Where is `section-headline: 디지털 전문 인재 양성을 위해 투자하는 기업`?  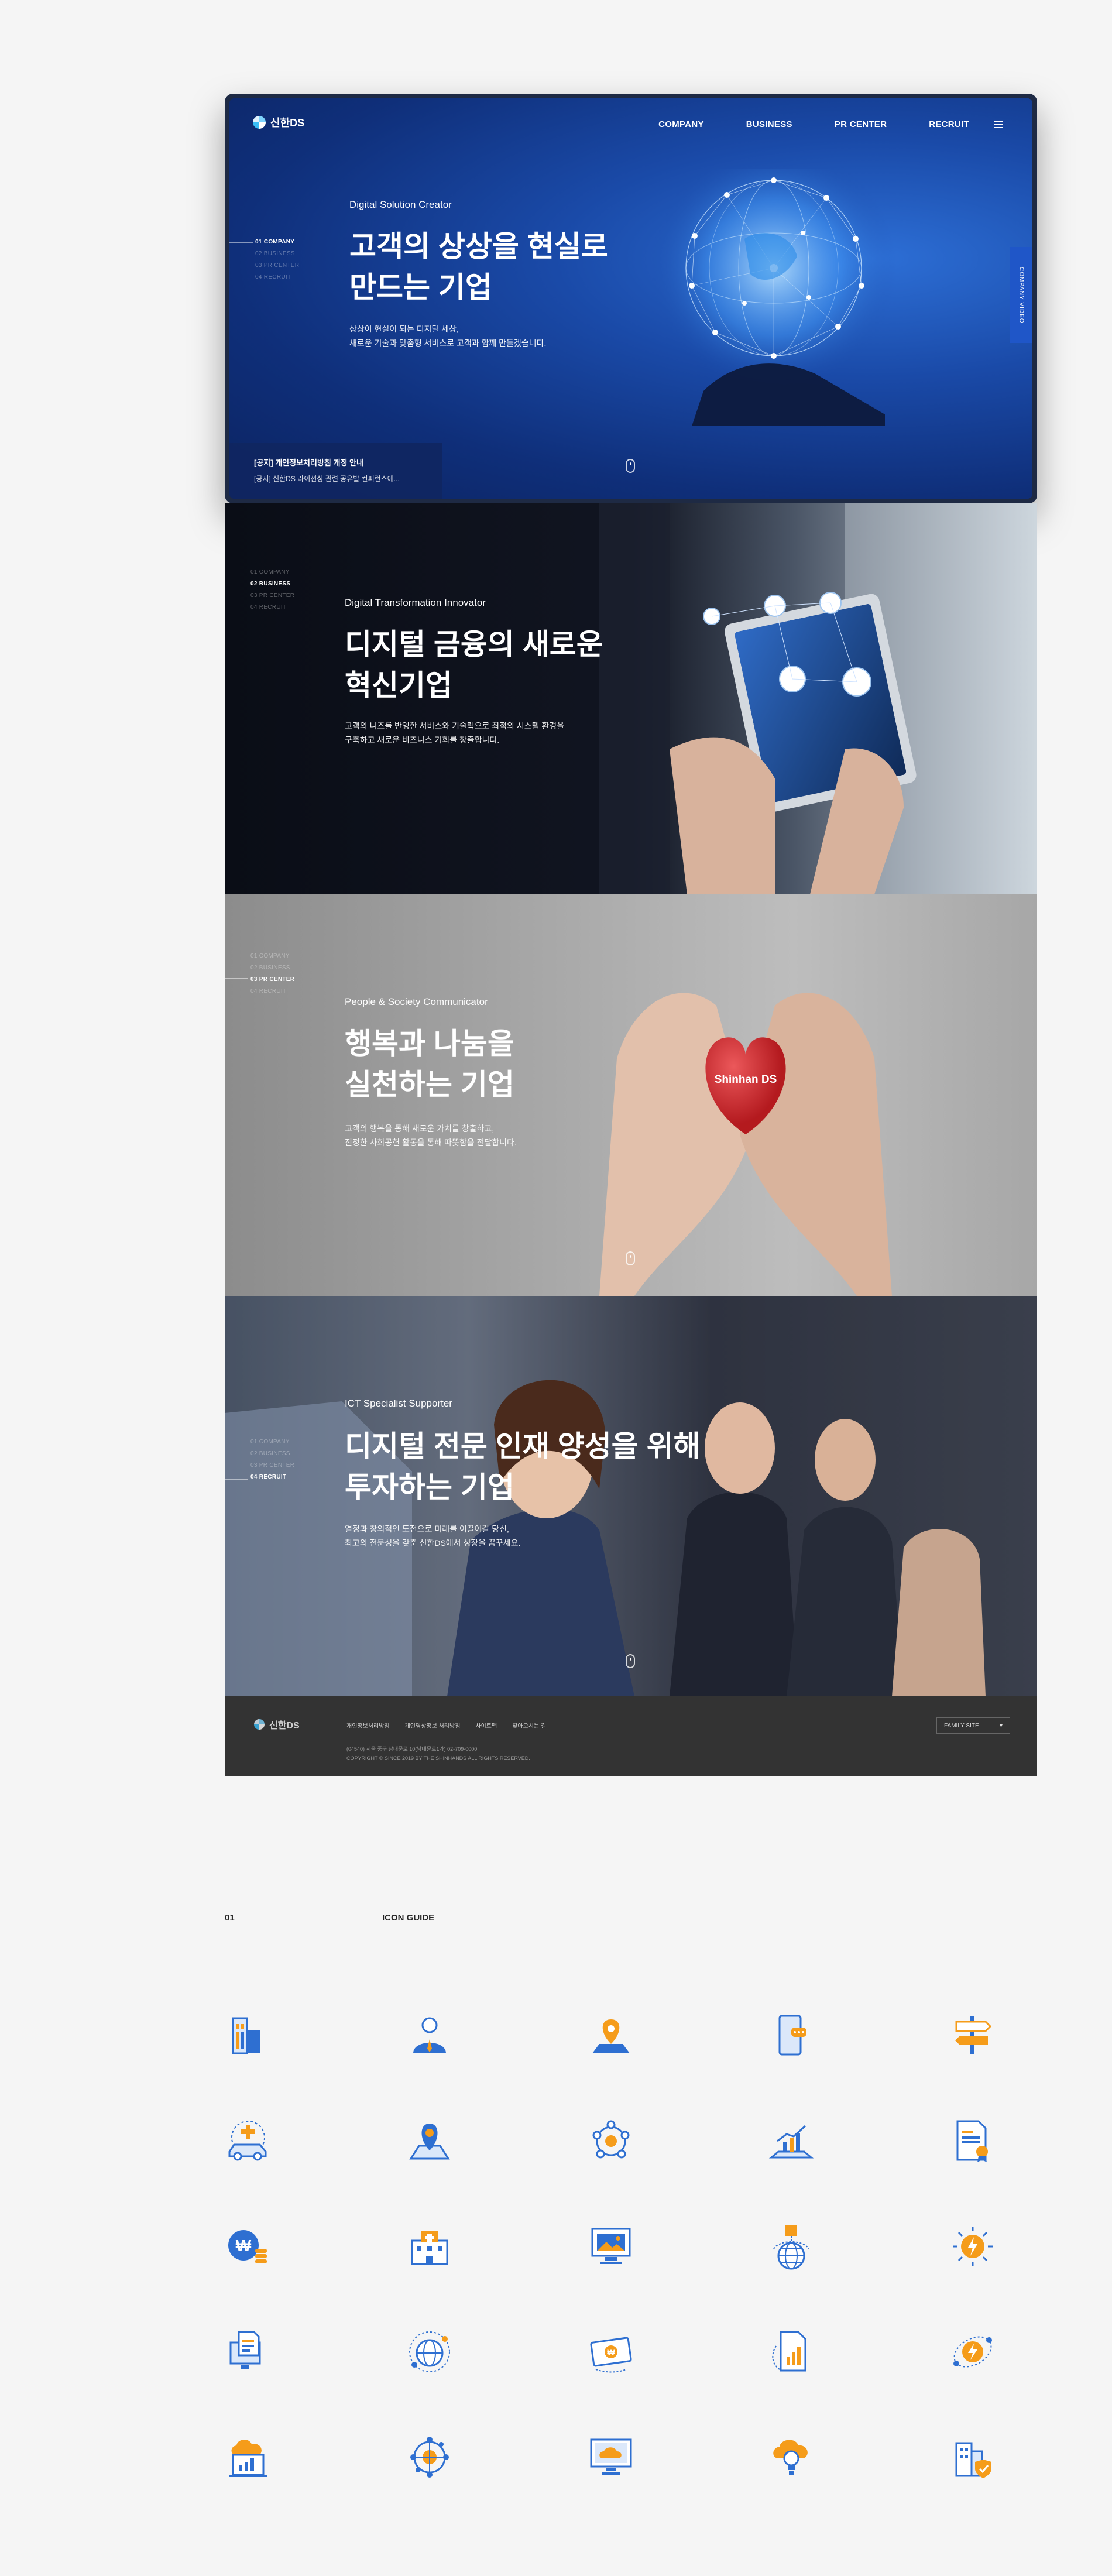 section-headline: 디지털 전문 인재 양성을 위해 투자하는 기업 is located at coordinates (523, 1467).